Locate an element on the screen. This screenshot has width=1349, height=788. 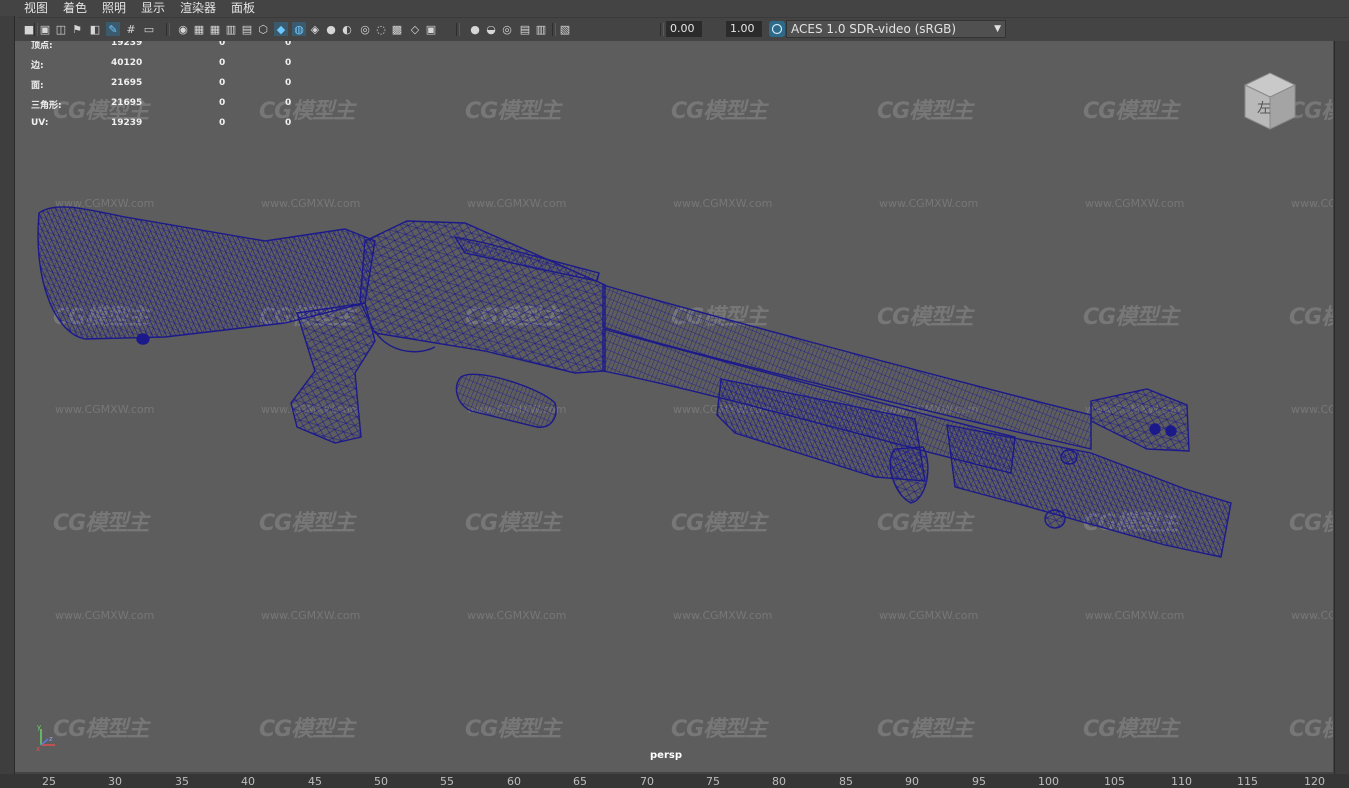
hud-value: 19239 is located at coordinates (127, 123).